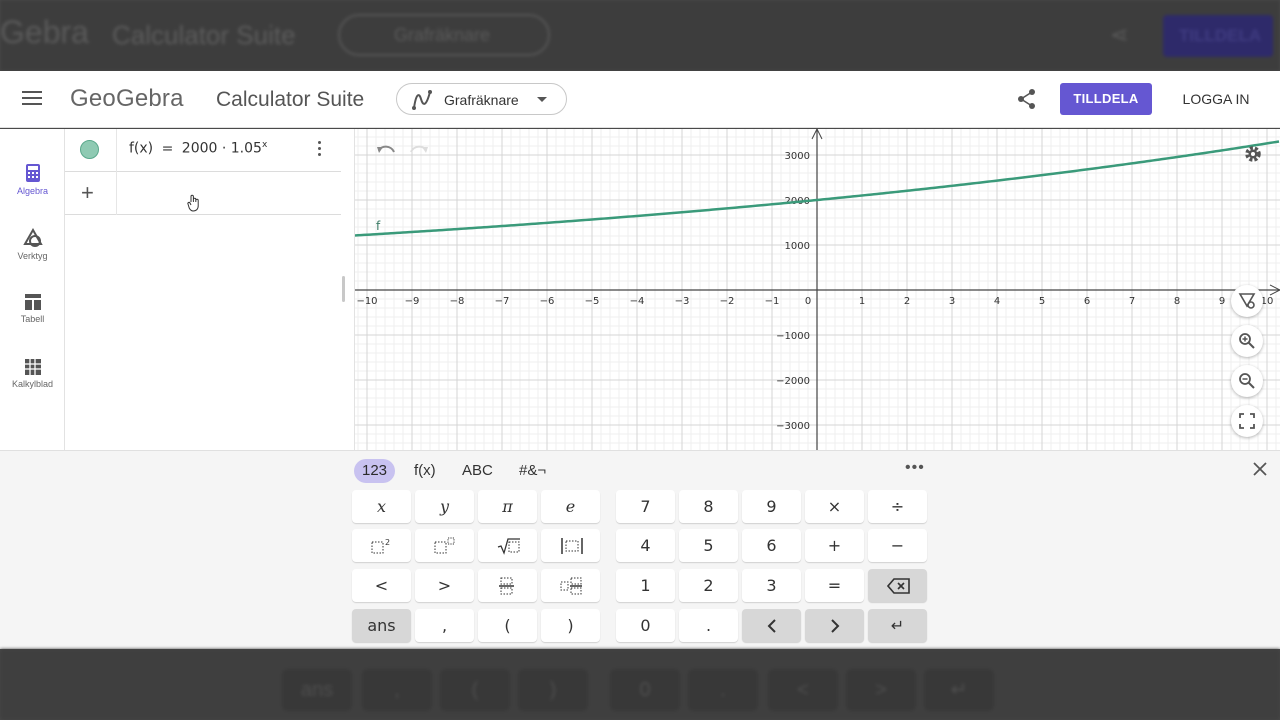 Image resolution: width=1280 pixels, height=720 pixels. What do you see at coordinates (915, 468) in the screenshot?
I see `keyboard-more-icon: •••` at bounding box center [915, 468].